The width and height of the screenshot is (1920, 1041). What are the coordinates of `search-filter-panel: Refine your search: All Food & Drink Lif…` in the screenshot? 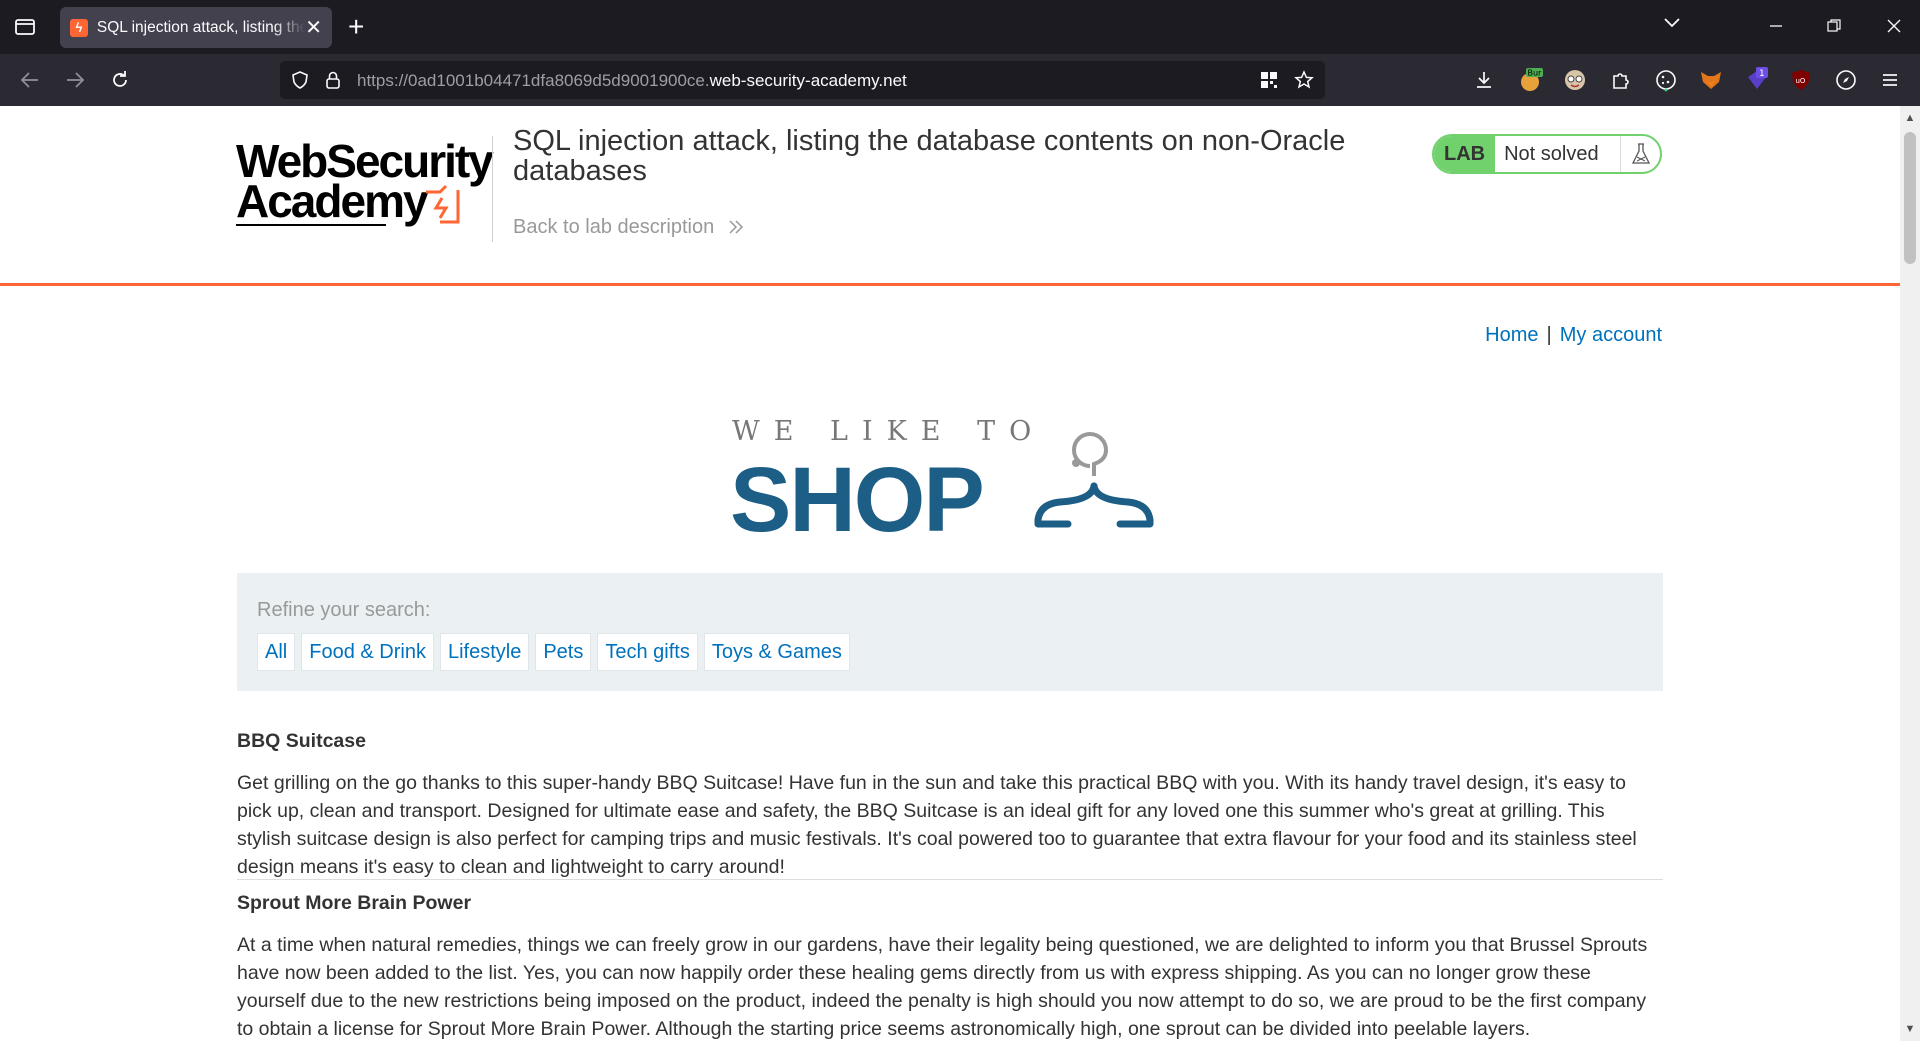 It's located at (950, 632).